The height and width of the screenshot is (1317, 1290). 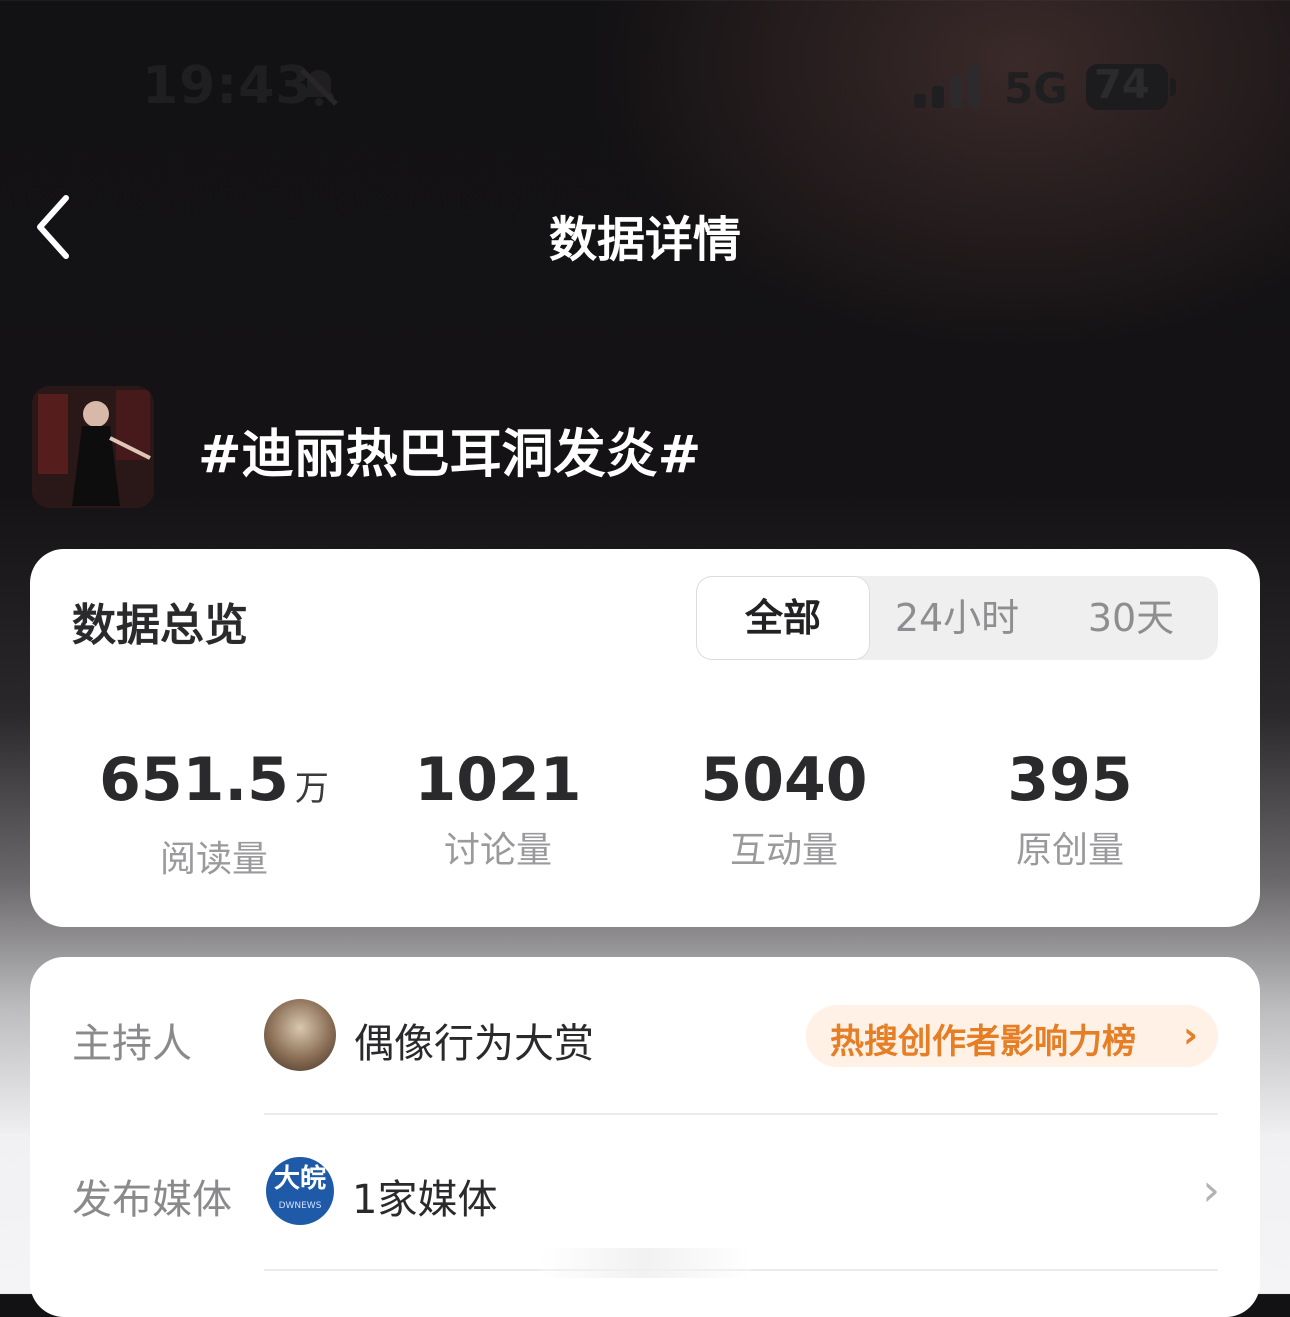 I want to click on battery-cap, so click(x=1173, y=87).